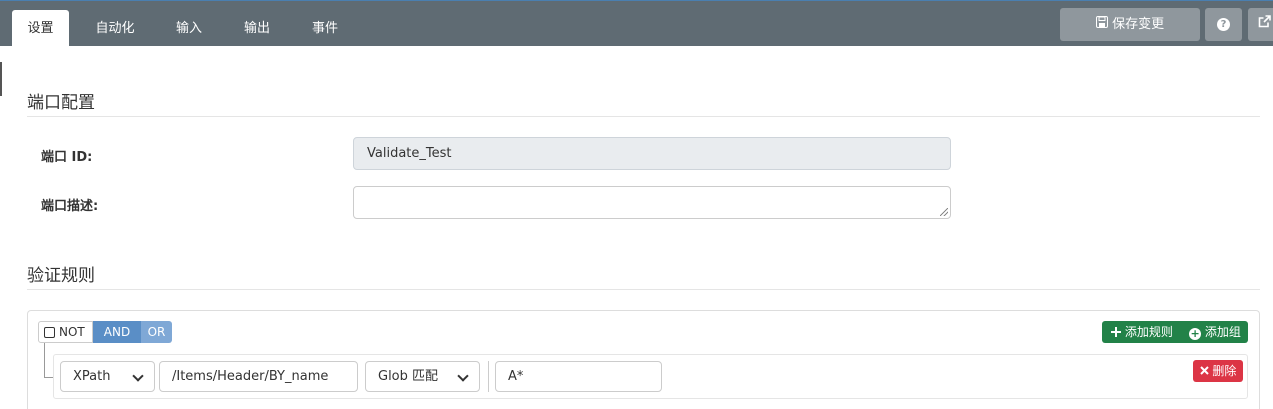 This screenshot has height=409, width=1273. Describe the element at coordinates (189, 28) in the screenshot. I see `tab-input: 输入` at that location.